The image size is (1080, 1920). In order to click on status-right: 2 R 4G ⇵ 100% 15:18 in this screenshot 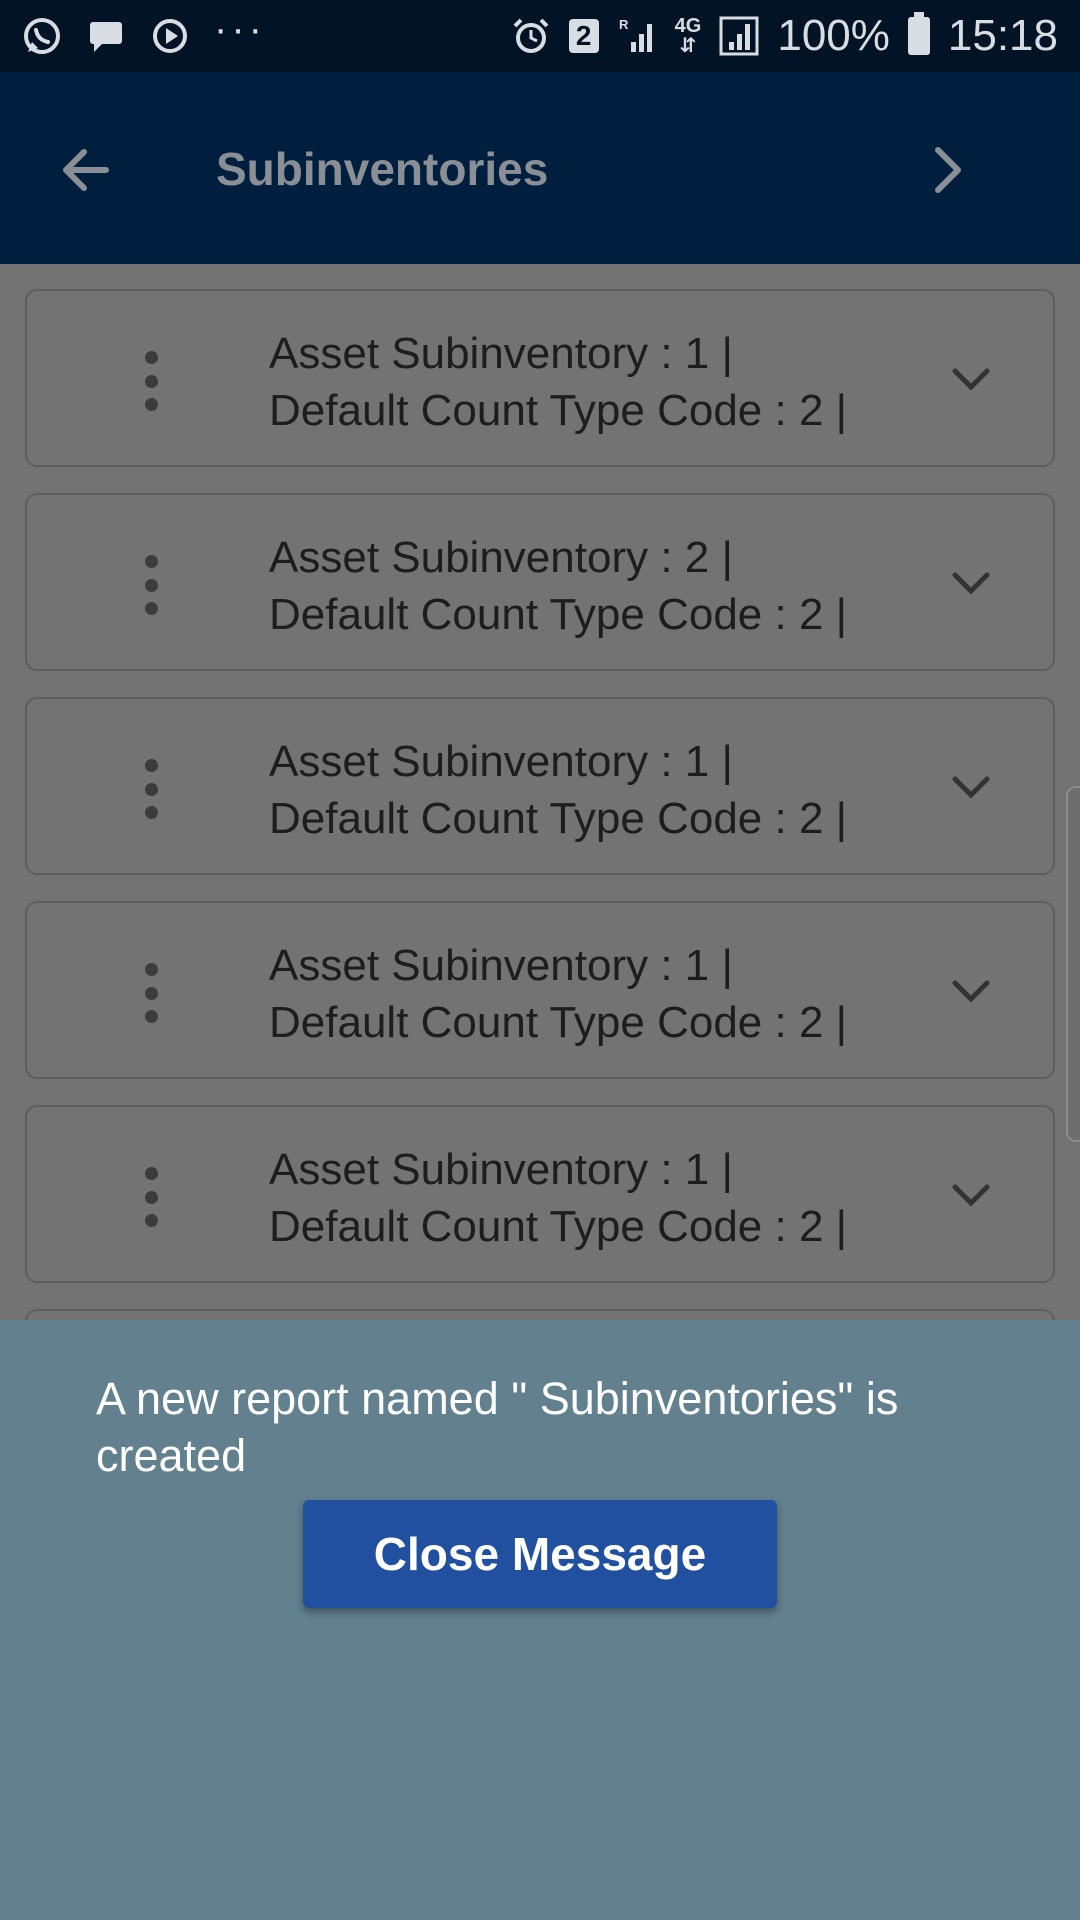, I will do `click(784, 36)`.